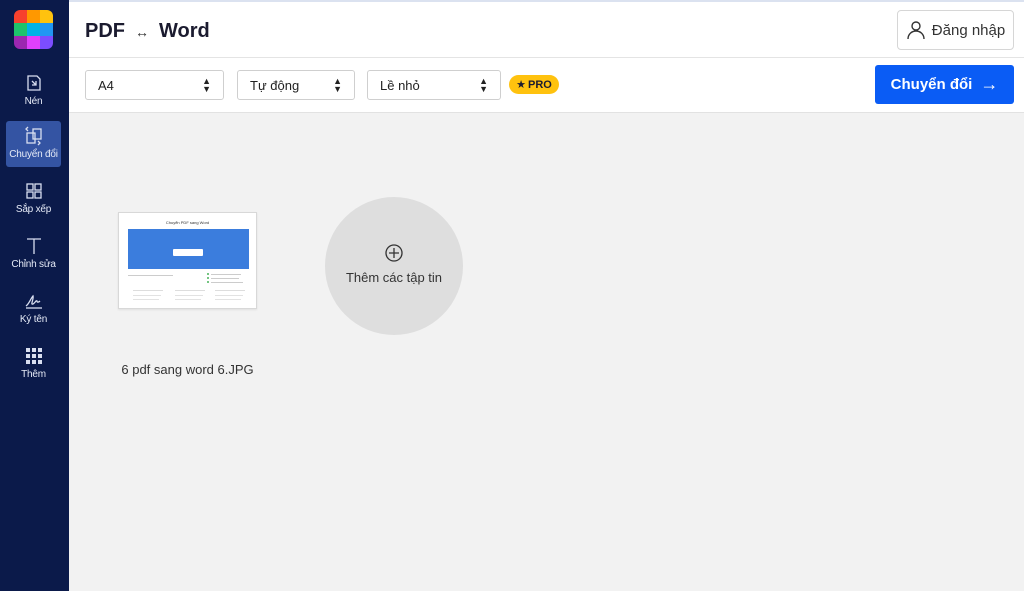 The height and width of the screenshot is (591, 1024). Describe the element at coordinates (394, 253) in the screenshot. I see `plus-circle-icon` at that location.